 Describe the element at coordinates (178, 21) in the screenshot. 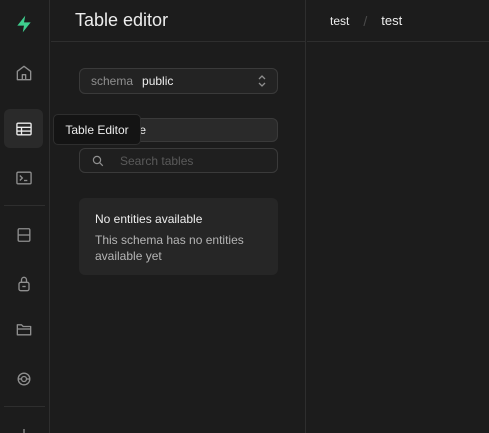

I see `panel-header: Table editor` at that location.